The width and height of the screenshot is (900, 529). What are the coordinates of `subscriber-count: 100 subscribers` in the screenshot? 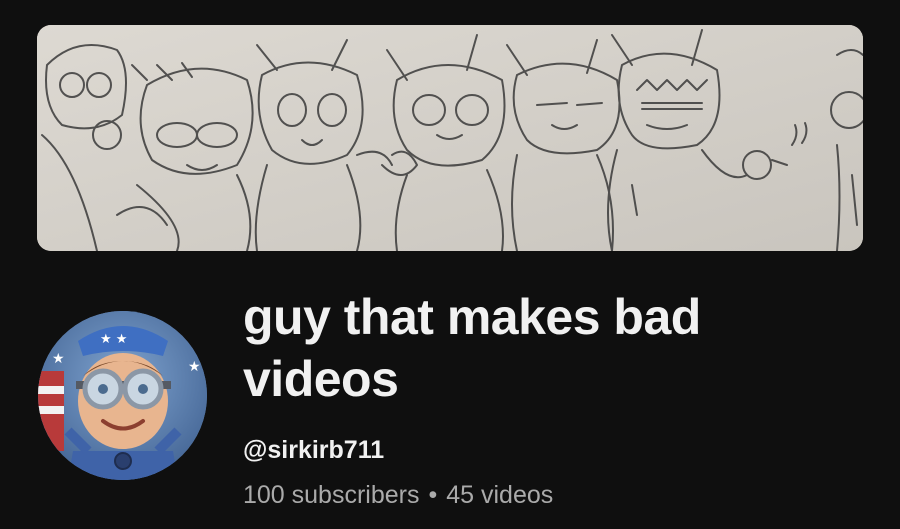 It's located at (331, 495).